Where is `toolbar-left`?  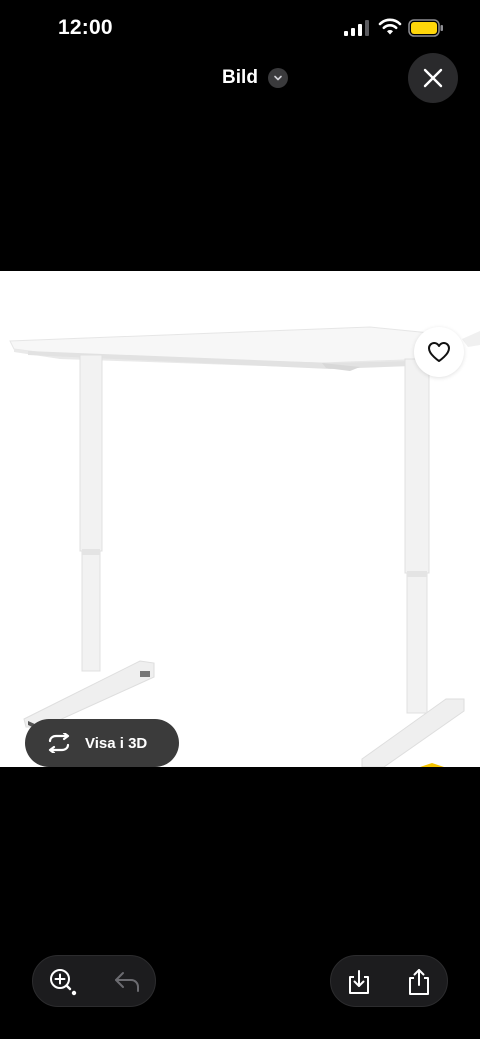 toolbar-left is located at coordinates (94, 981).